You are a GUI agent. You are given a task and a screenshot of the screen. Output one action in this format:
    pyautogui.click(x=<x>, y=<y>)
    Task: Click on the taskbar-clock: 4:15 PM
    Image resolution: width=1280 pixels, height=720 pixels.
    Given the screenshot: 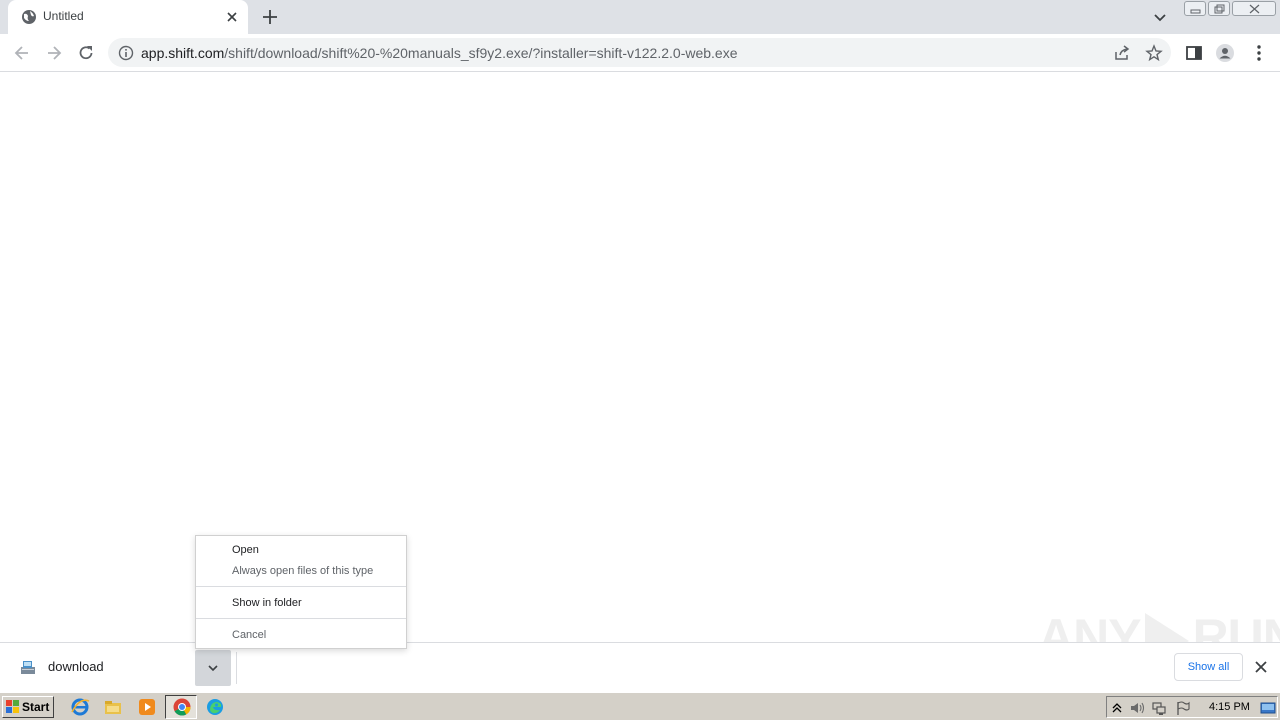 What is the action you would take?
    pyautogui.click(x=1229, y=707)
    